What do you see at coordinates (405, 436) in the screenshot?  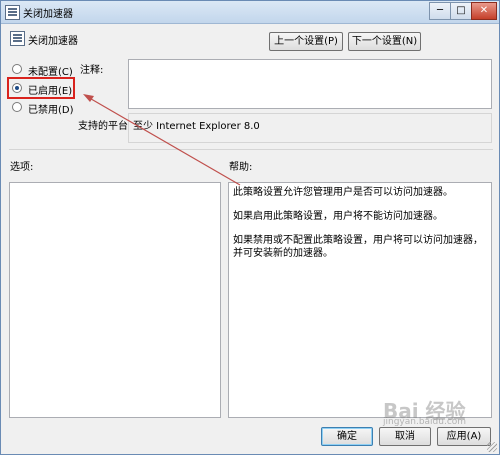 I see `cancel-button: 取消` at bounding box center [405, 436].